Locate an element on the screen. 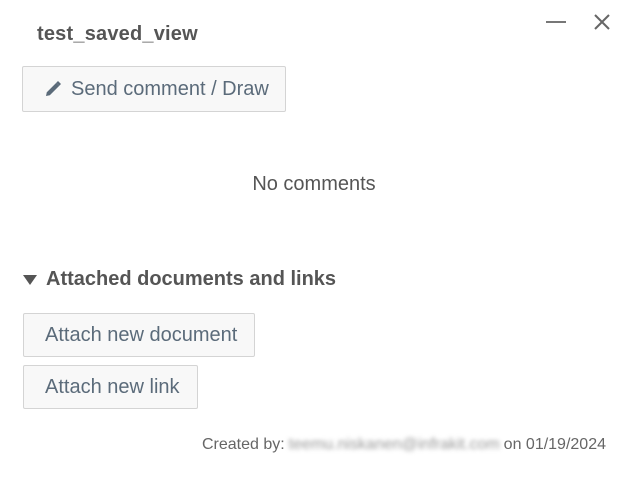  created-date: on 01/19/2024 is located at coordinates (554, 444).